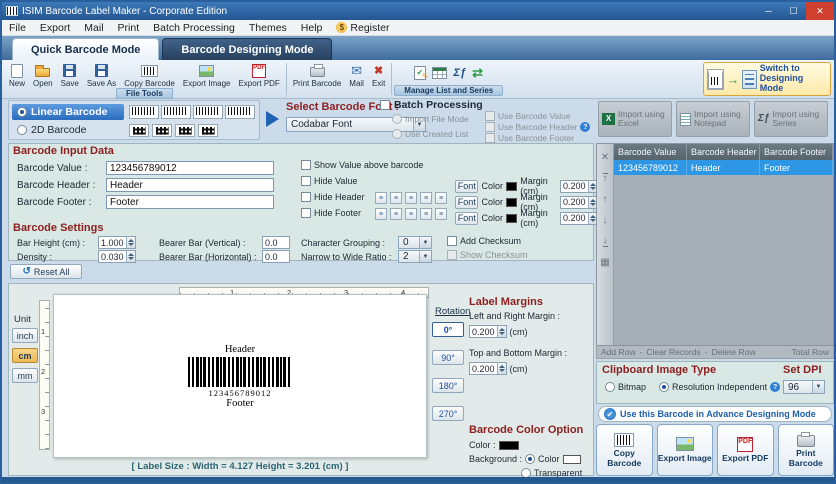 This screenshot has width=836, height=484. Describe the element at coordinates (381, 214) in the screenshot. I see `footer-align-left-icon: ≡` at that location.